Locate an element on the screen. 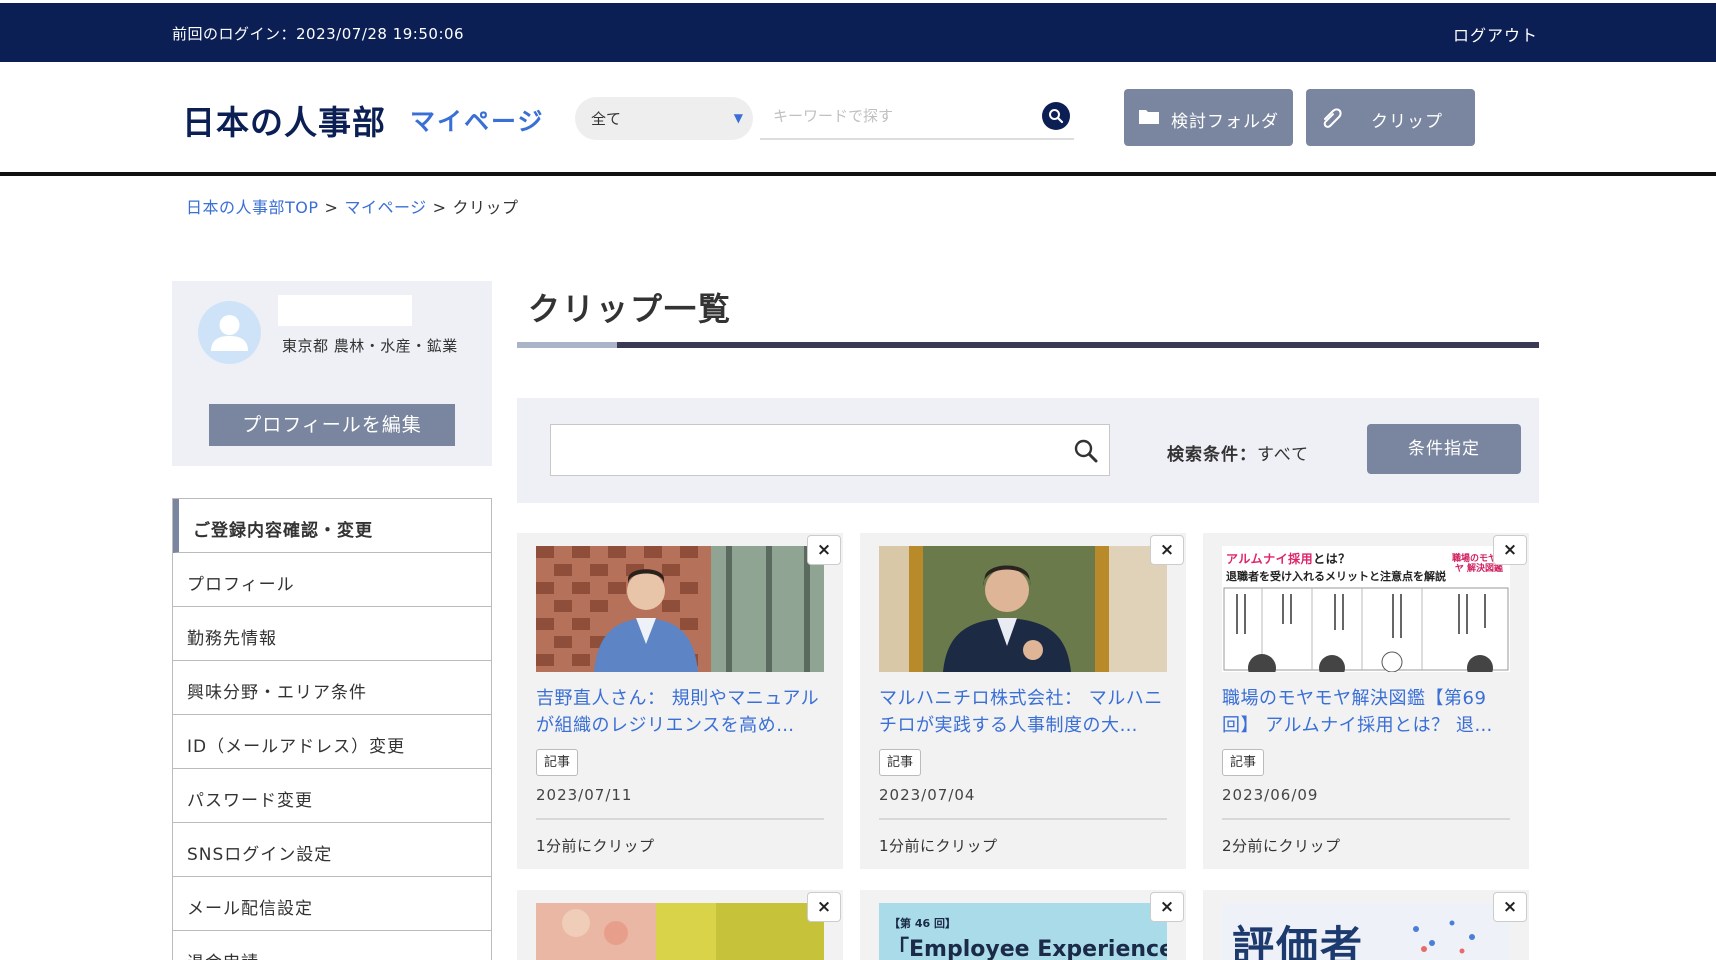  thumb-badge: 【第 46 回】 is located at coordinates (922, 923).